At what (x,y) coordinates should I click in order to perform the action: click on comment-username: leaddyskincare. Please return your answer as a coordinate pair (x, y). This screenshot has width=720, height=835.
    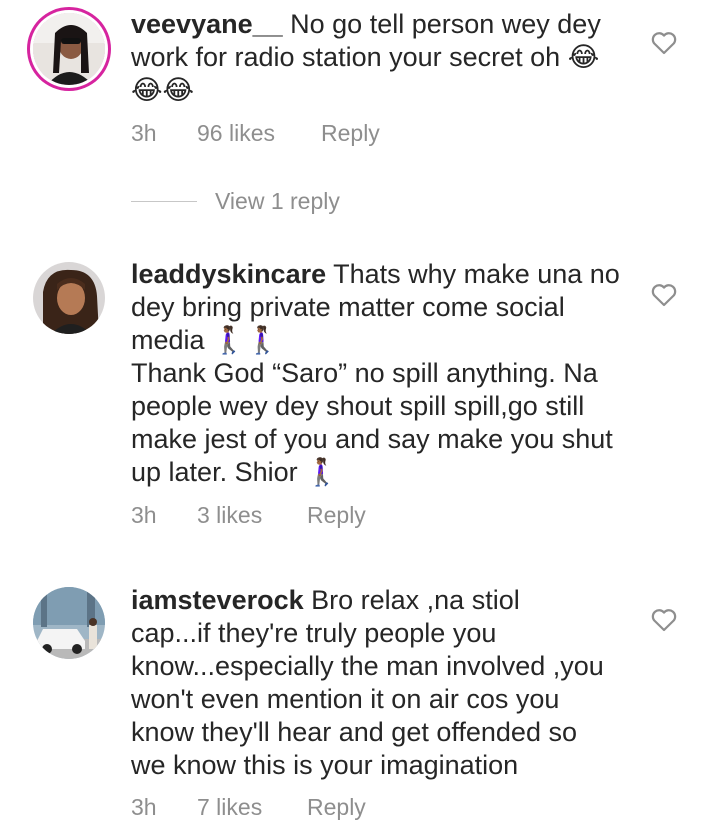
    Looking at the image, I should click on (228, 274).